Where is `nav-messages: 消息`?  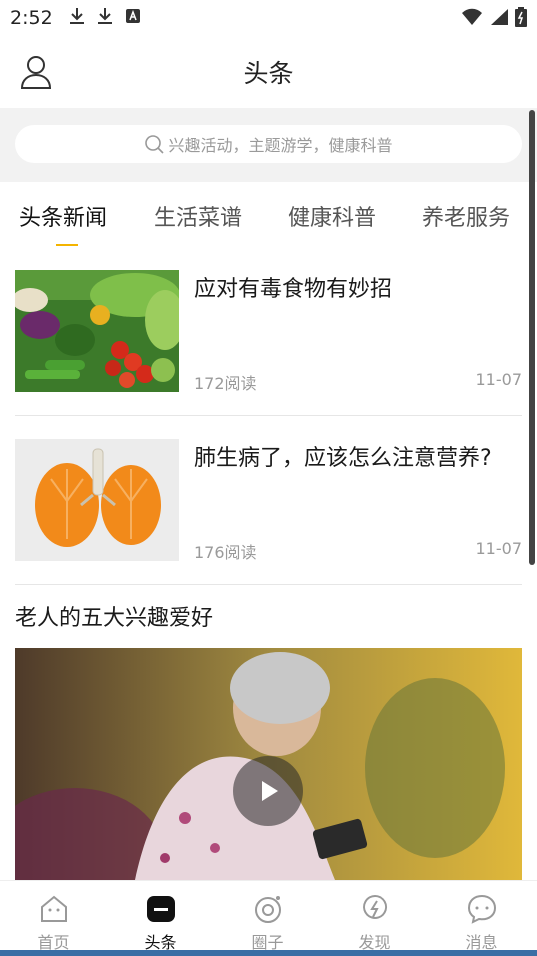 nav-messages: 消息 is located at coordinates (481, 916).